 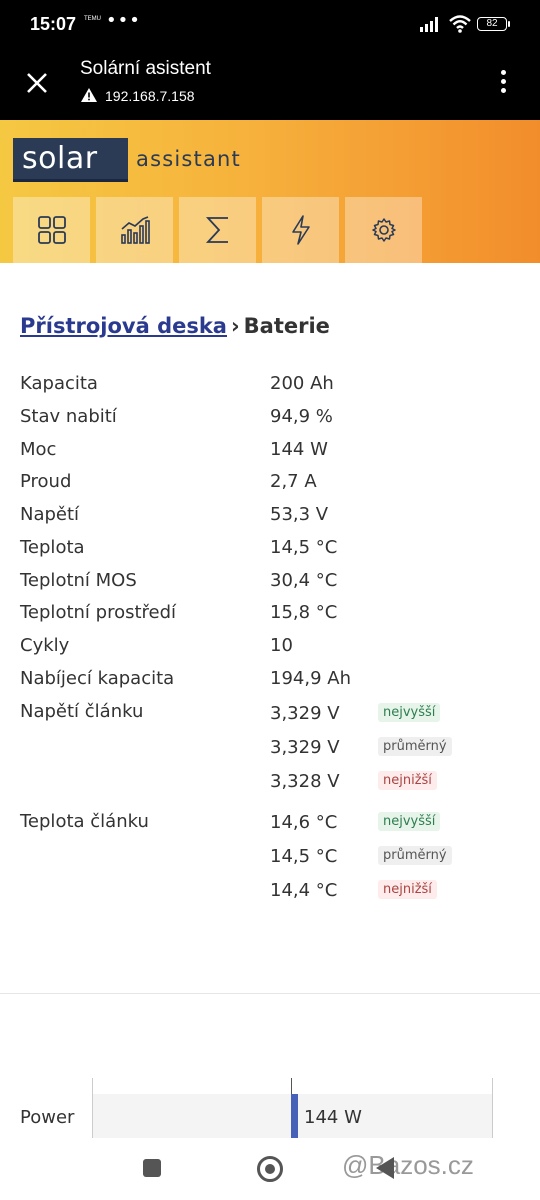 What do you see at coordinates (89, 95) in the screenshot?
I see `warning-icon` at bounding box center [89, 95].